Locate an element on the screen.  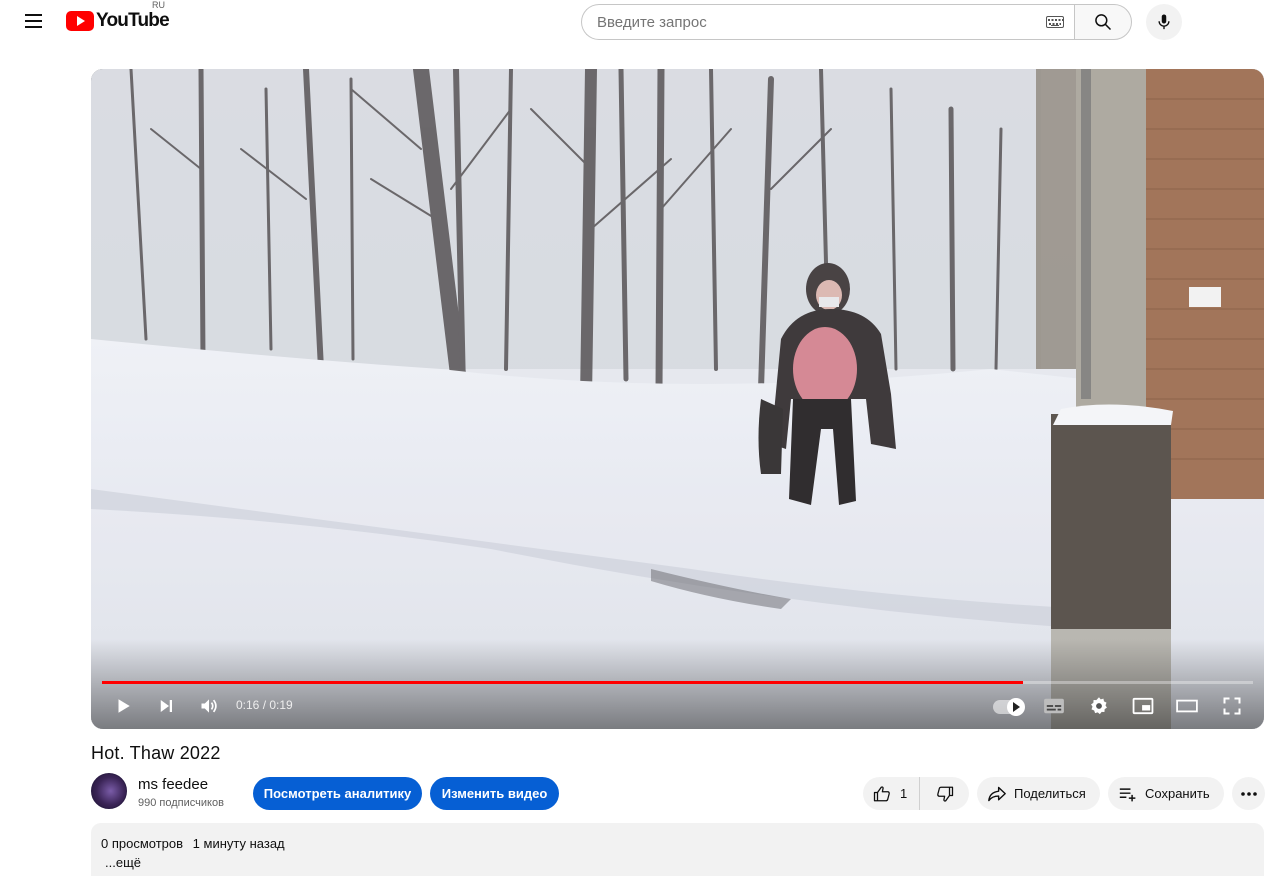
save-button: Сохранить is located at coordinates (1166, 793).